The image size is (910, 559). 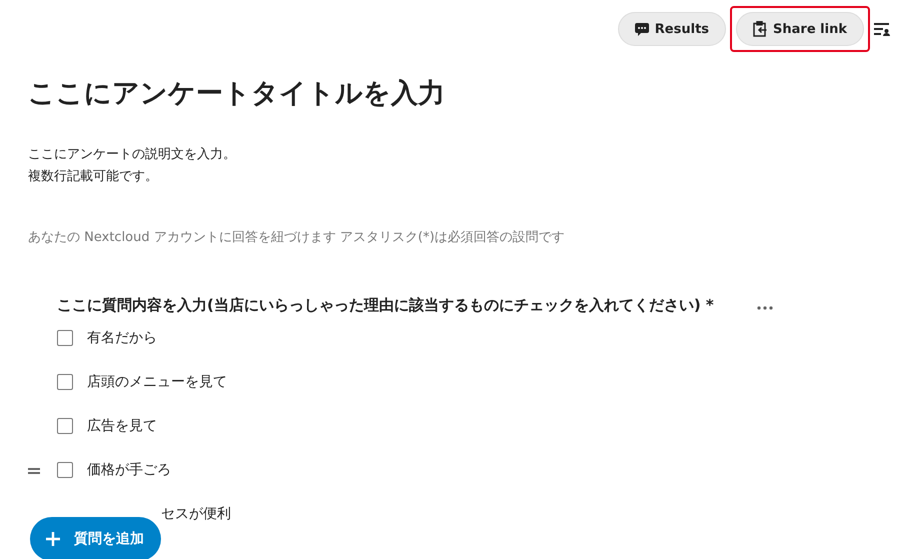 I want to click on more-icon, so click(x=765, y=308).